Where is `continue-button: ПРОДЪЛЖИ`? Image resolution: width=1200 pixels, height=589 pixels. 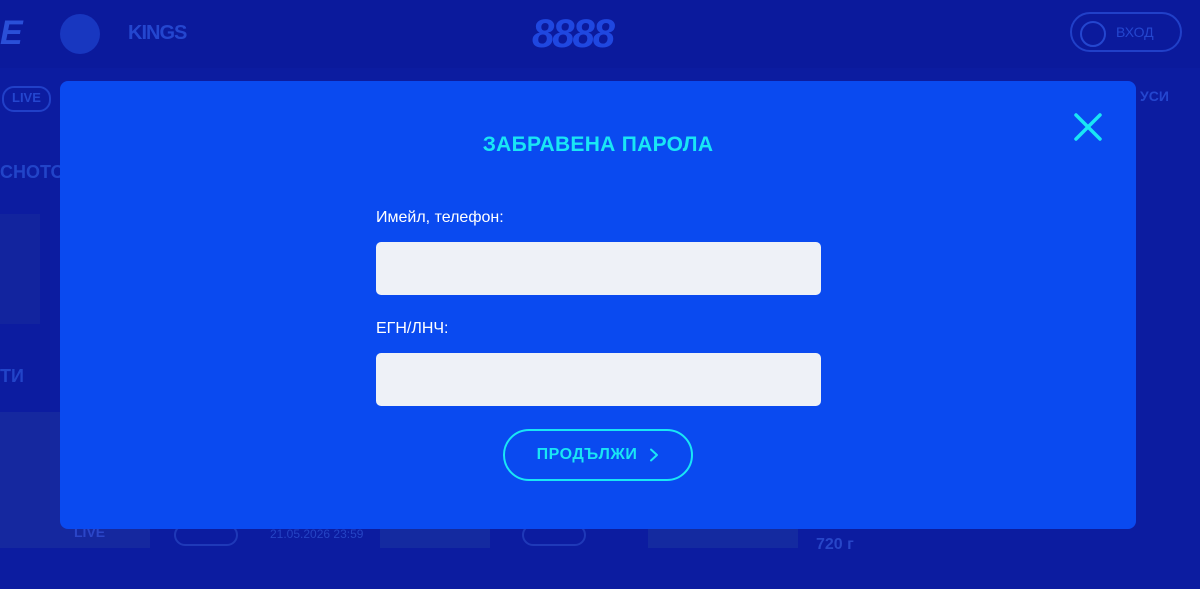
continue-button: ПРОДЪЛЖИ is located at coordinates (598, 455).